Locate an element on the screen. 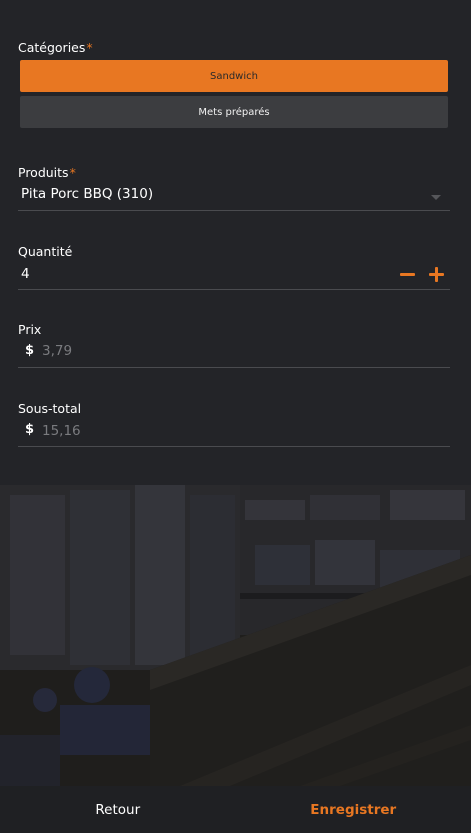  price-field: 3,79 is located at coordinates (57, 351).